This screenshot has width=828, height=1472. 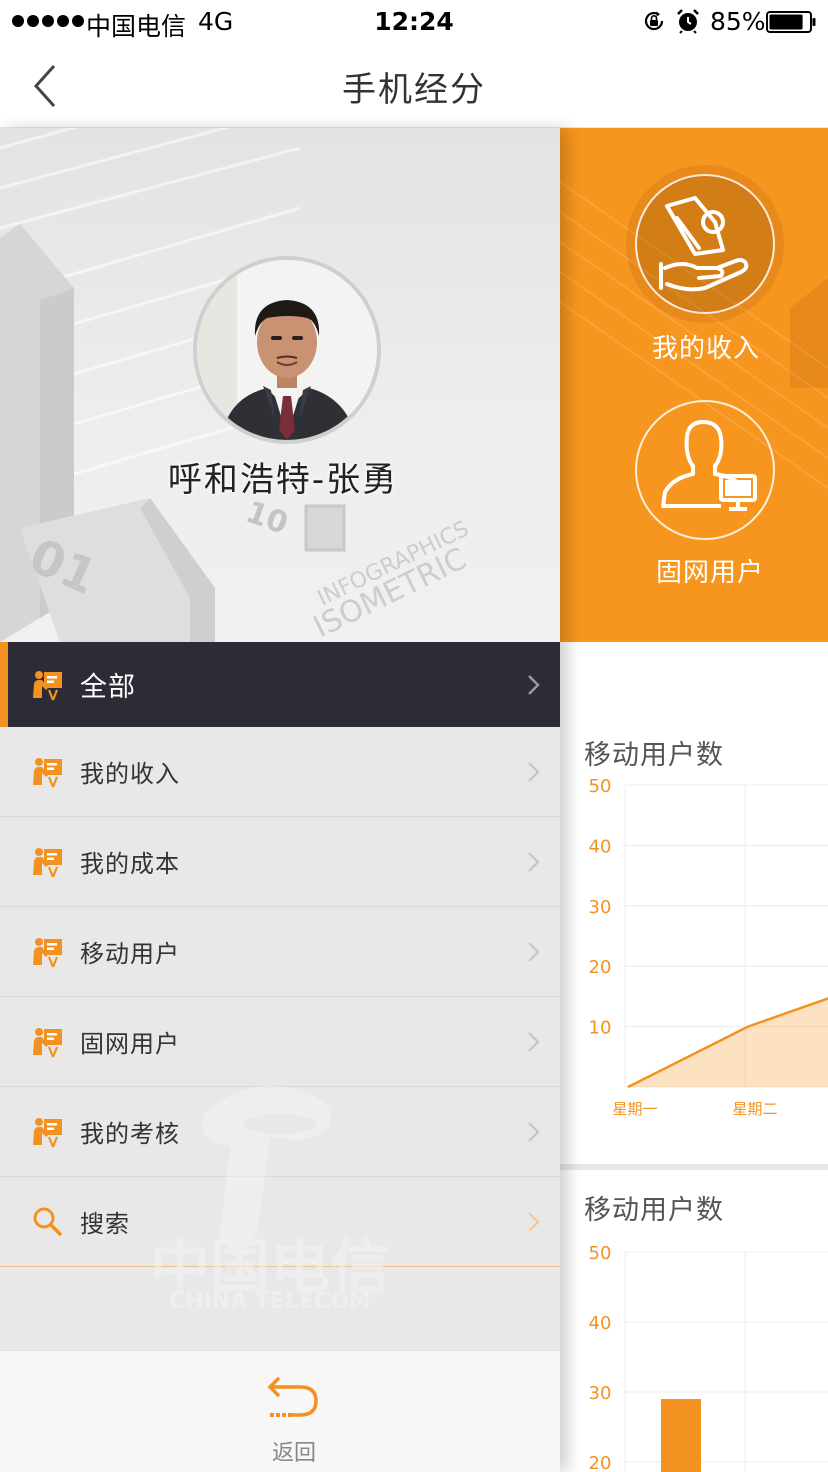 I want to click on return-button, so click(x=294, y=1398).